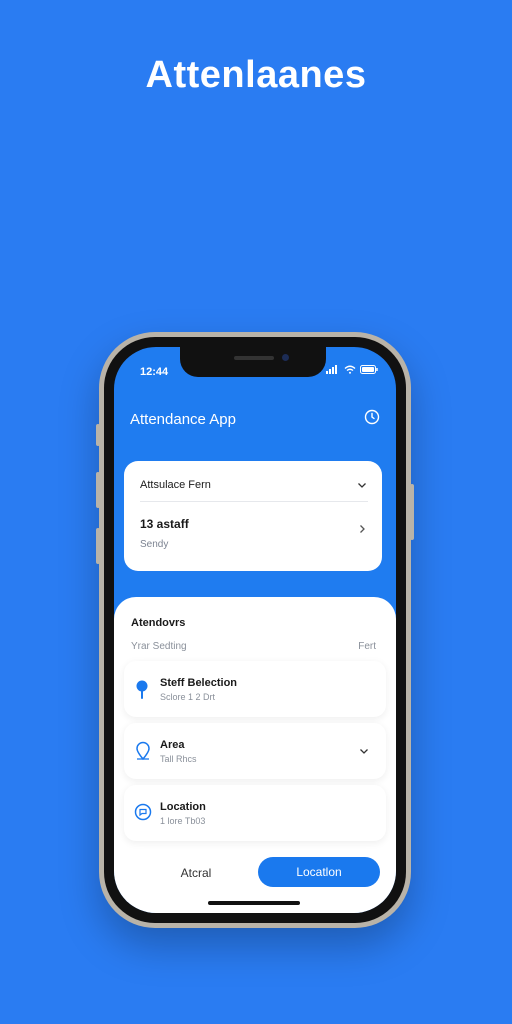 The width and height of the screenshot is (512, 1024). What do you see at coordinates (372, 419) in the screenshot?
I see `clock-icon` at bounding box center [372, 419].